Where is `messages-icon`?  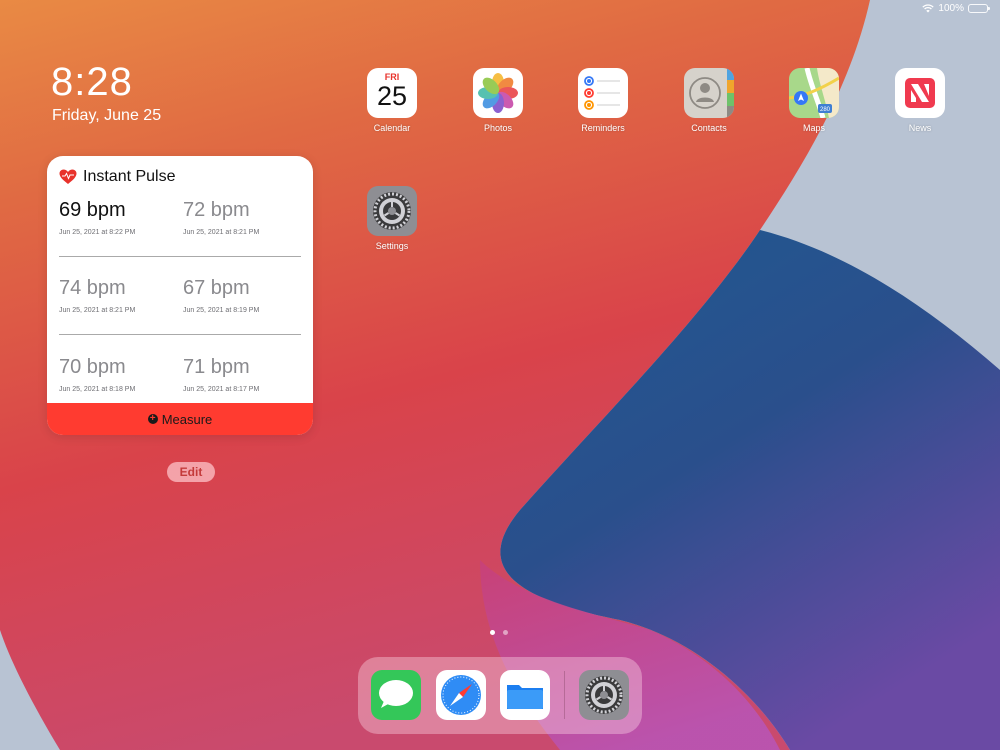
messages-icon is located at coordinates (396, 695).